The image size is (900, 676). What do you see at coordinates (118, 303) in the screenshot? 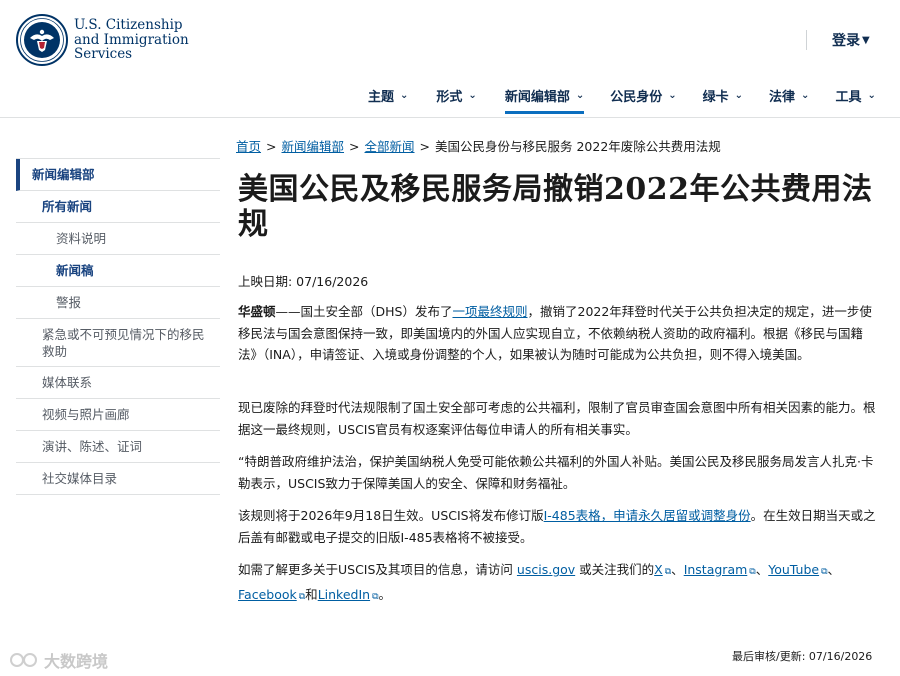
I see `sidebar-item-alerts: 警报` at bounding box center [118, 303].